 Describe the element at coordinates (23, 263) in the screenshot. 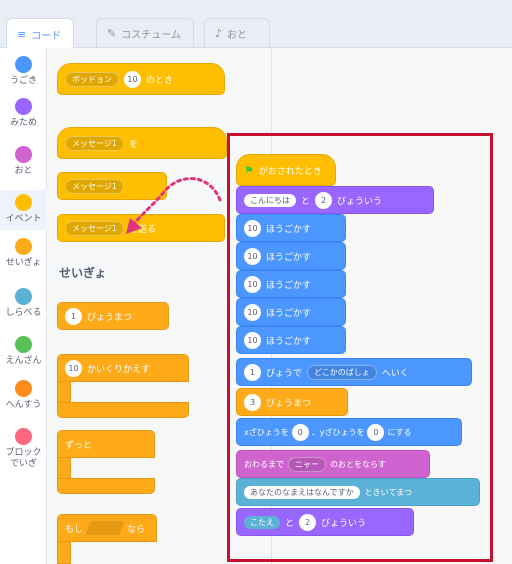

I see `category-label: せいぎょ` at that location.